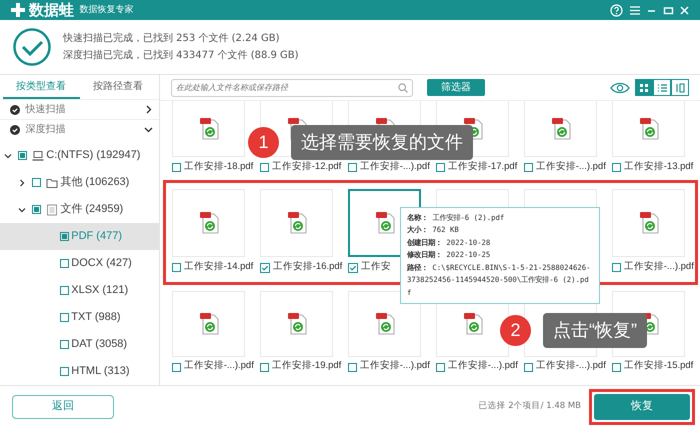  What do you see at coordinates (307, 167) in the screenshot?
I see `file-name: 工作安排-12.pdf` at bounding box center [307, 167].